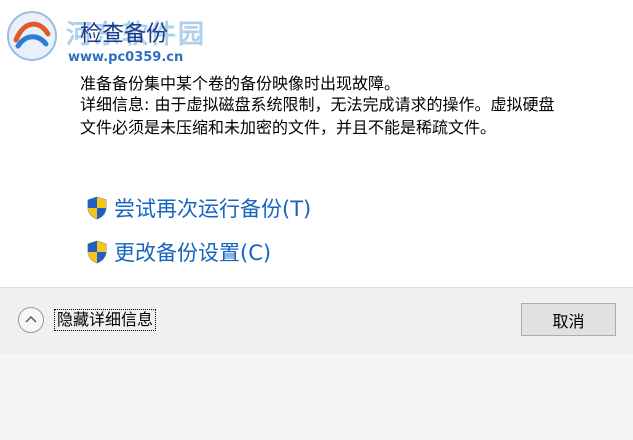  I want to click on retry-backup-link: 尝试再次运行备份(T), so click(198, 208).